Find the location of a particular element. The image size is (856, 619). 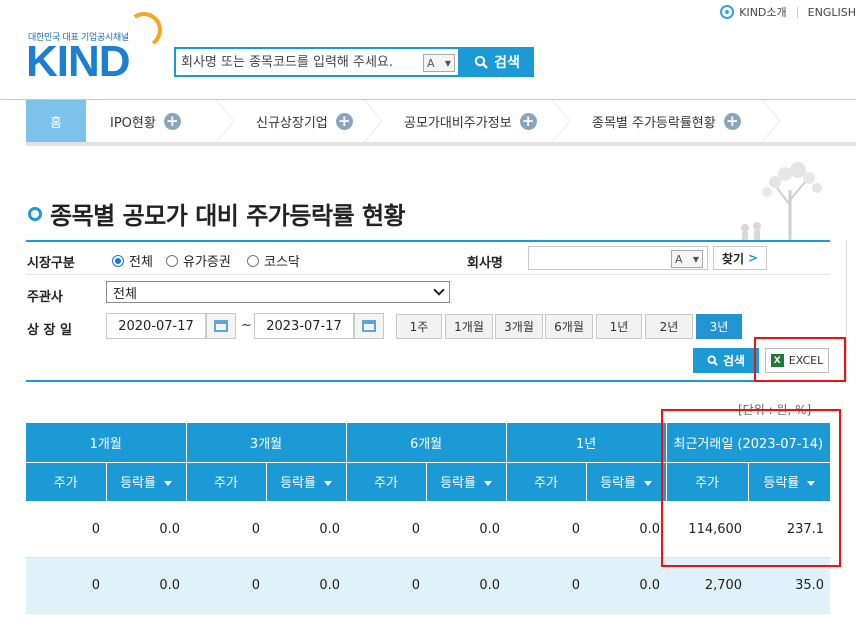

search-button: 검색 is located at coordinates (497, 62).